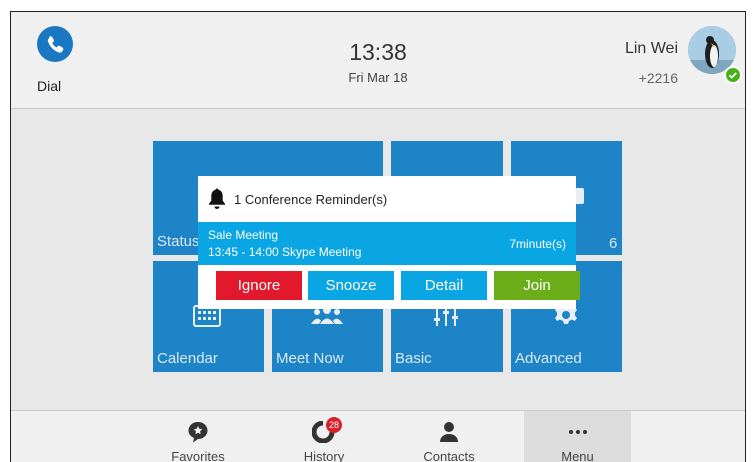 The height and width of the screenshot is (462, 754). I want to click on tile-meet-now-label: Meet Now, so click(310, 358).